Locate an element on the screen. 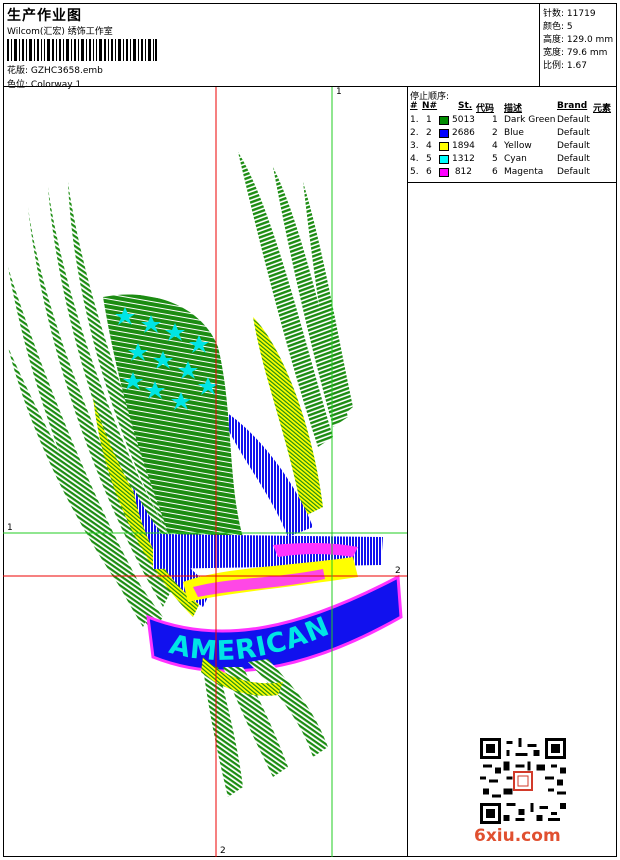  row-stitches: 1312 is located at coordinates (463, 159).